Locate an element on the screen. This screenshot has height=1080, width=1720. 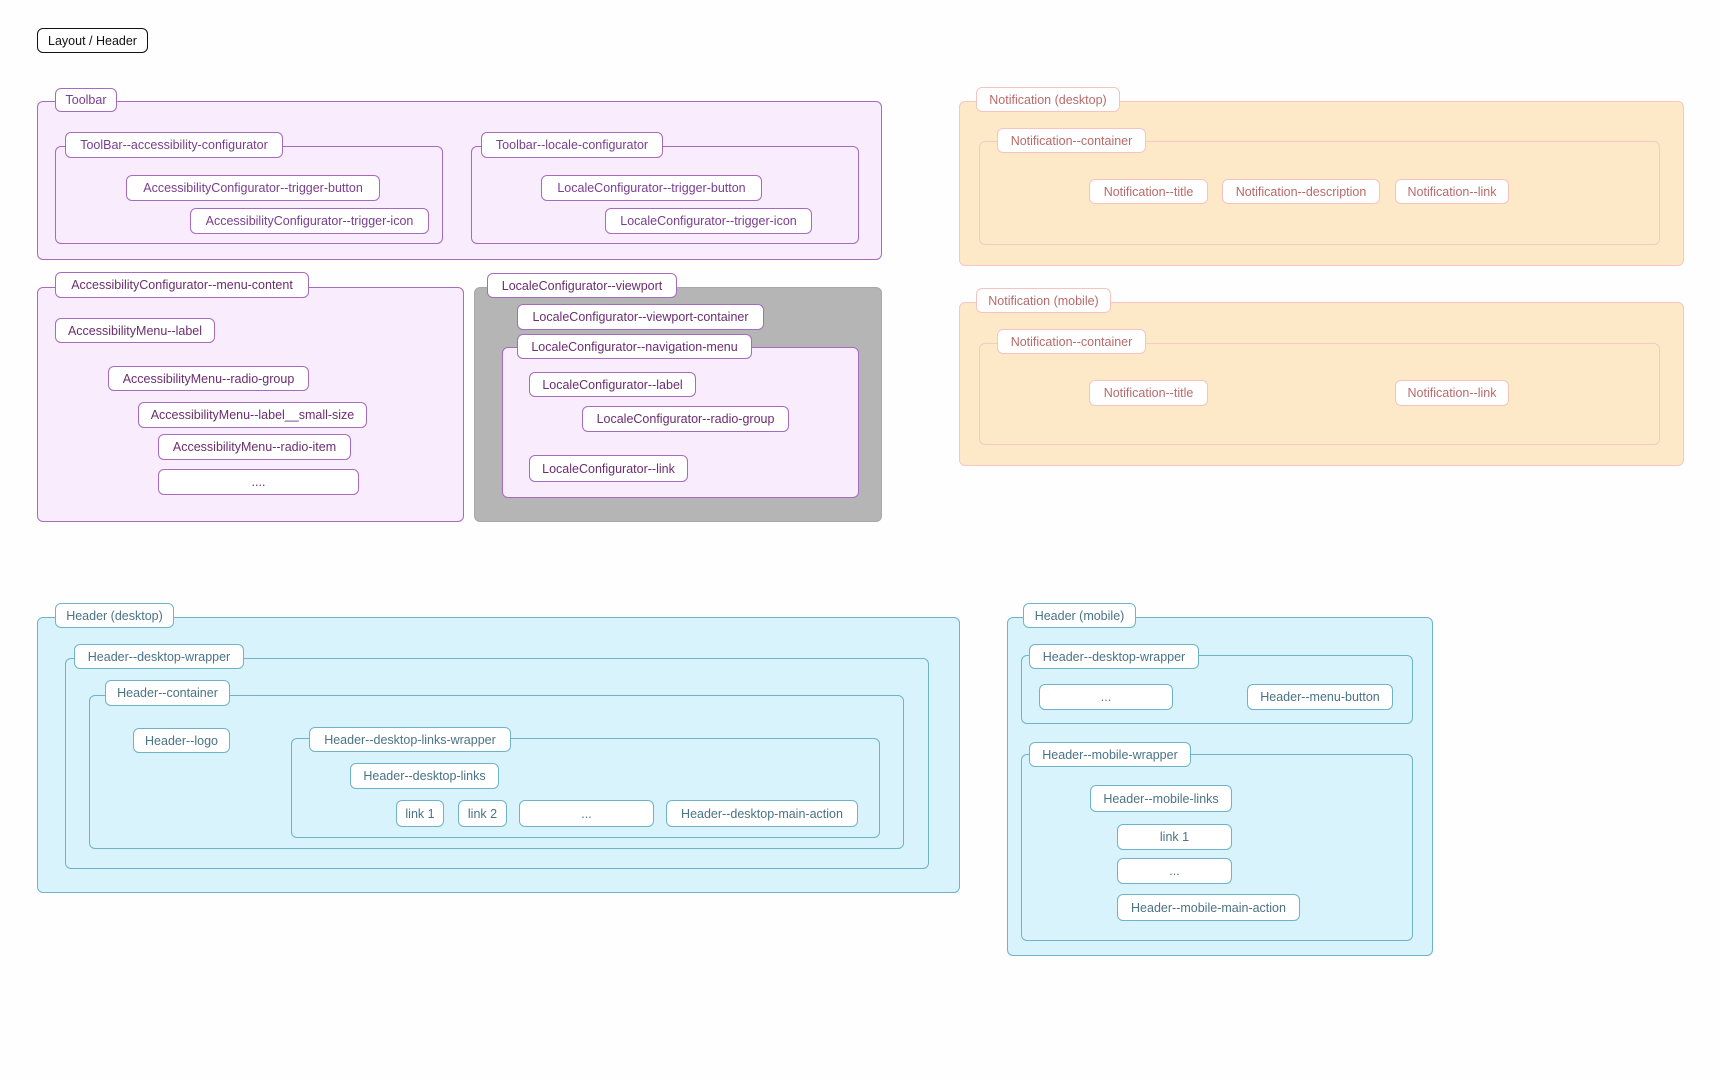
locale-viewport-container: LocaleConfigurator--viewport-container is located at coordinates (640, 317).